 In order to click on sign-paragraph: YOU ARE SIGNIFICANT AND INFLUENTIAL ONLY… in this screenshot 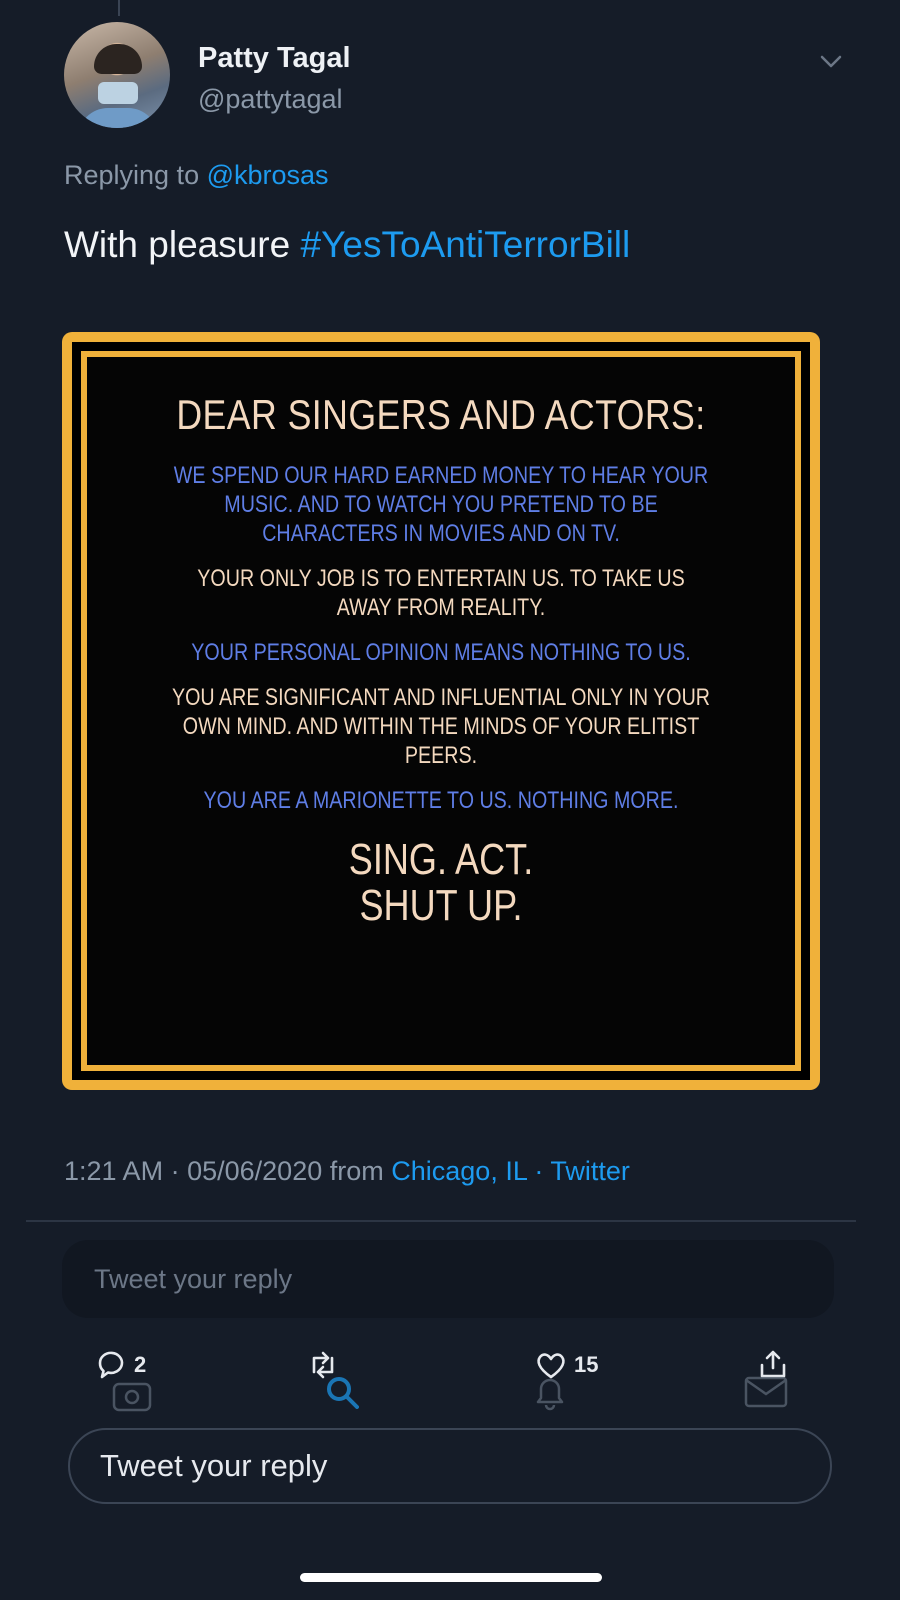, I will do `click(441, 726)`.